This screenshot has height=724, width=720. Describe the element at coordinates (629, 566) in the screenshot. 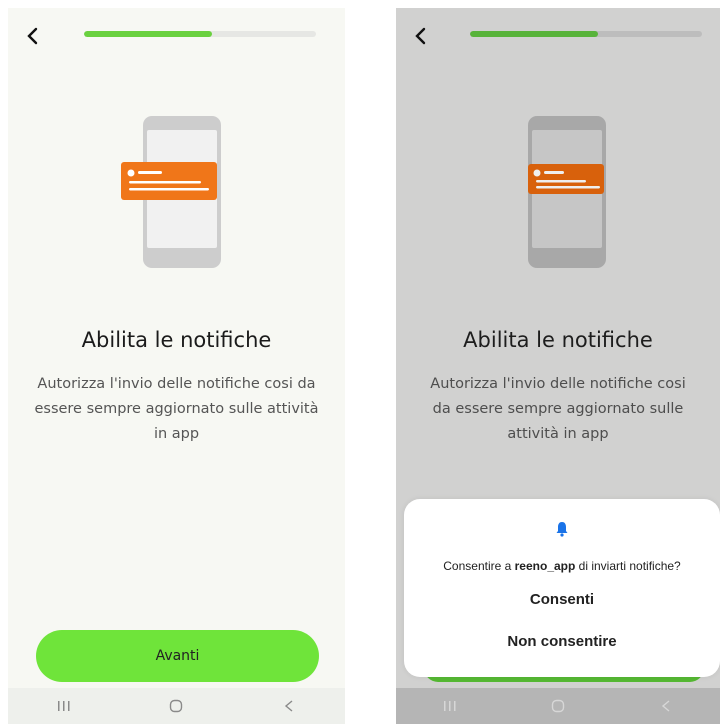

I see `message-suffix: di inviarti notifiche?` at that location.